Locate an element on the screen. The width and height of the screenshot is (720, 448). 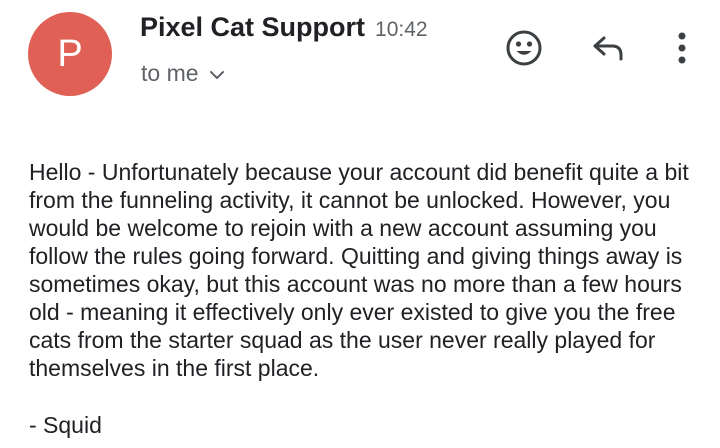
sender-avatar: P is located at coordinates (70, 54).